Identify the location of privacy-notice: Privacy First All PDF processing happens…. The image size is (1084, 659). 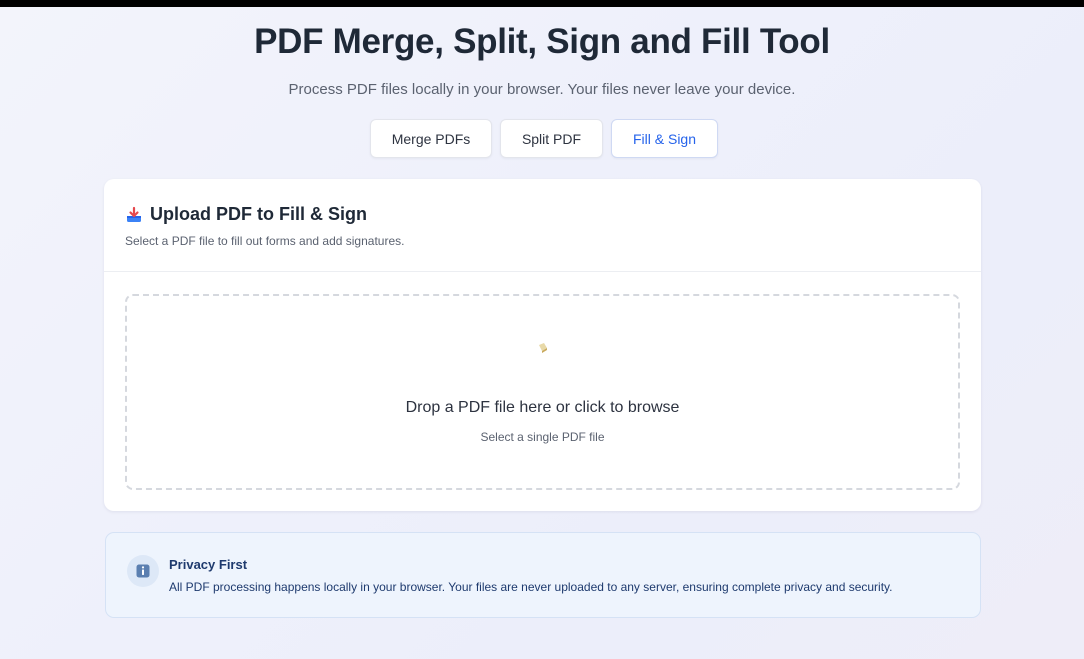
(543, 575).